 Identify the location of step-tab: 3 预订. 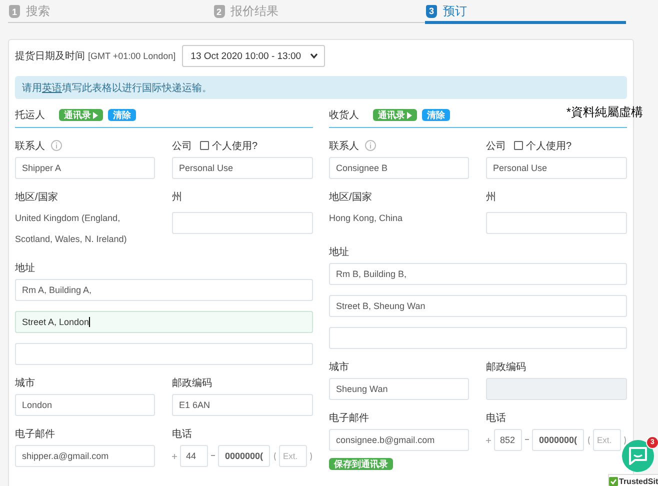
(525, 12).